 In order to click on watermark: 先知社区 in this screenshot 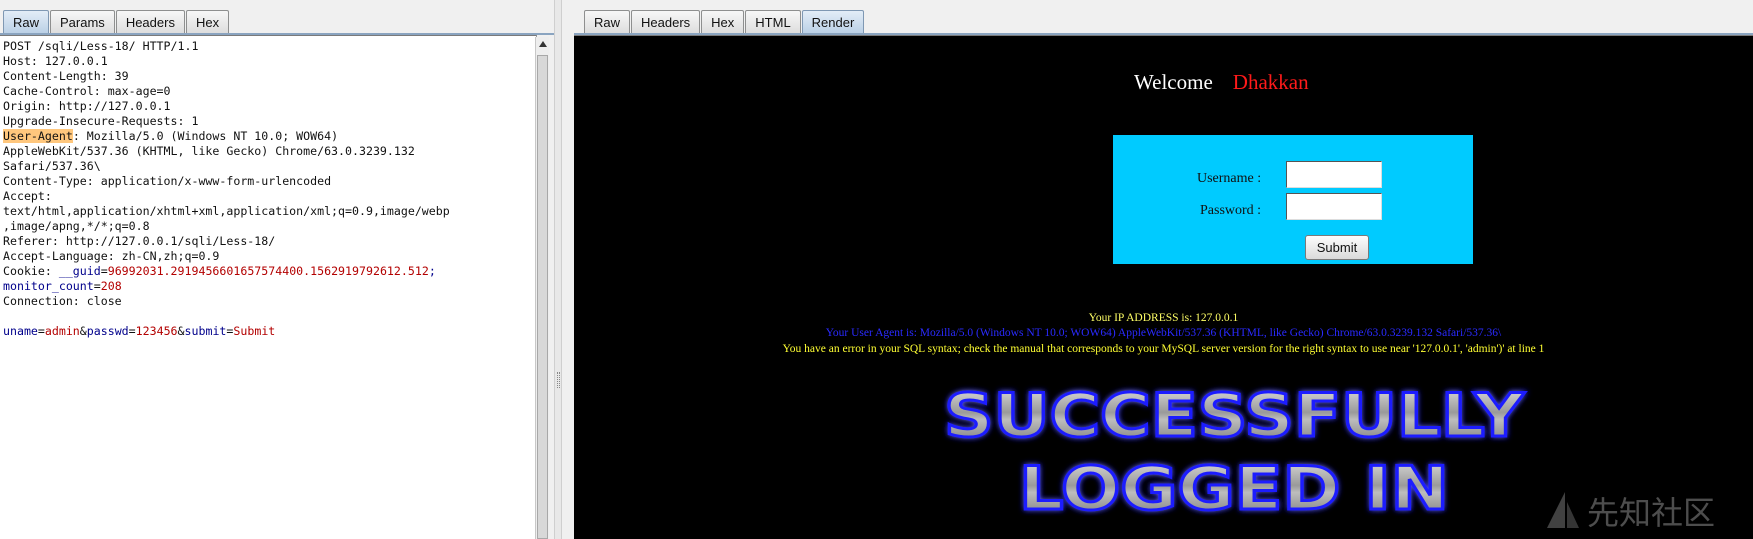, I will do `click(1644, 509)`.